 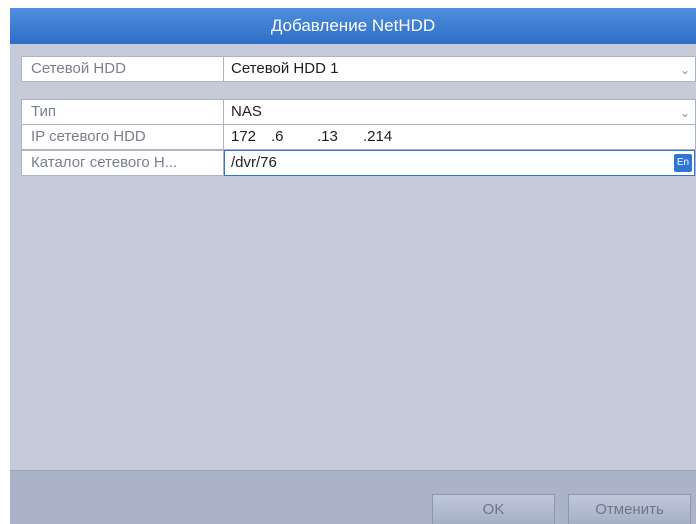 I want to click on type-select: NAS ⌄, so click(x=460, y=112).